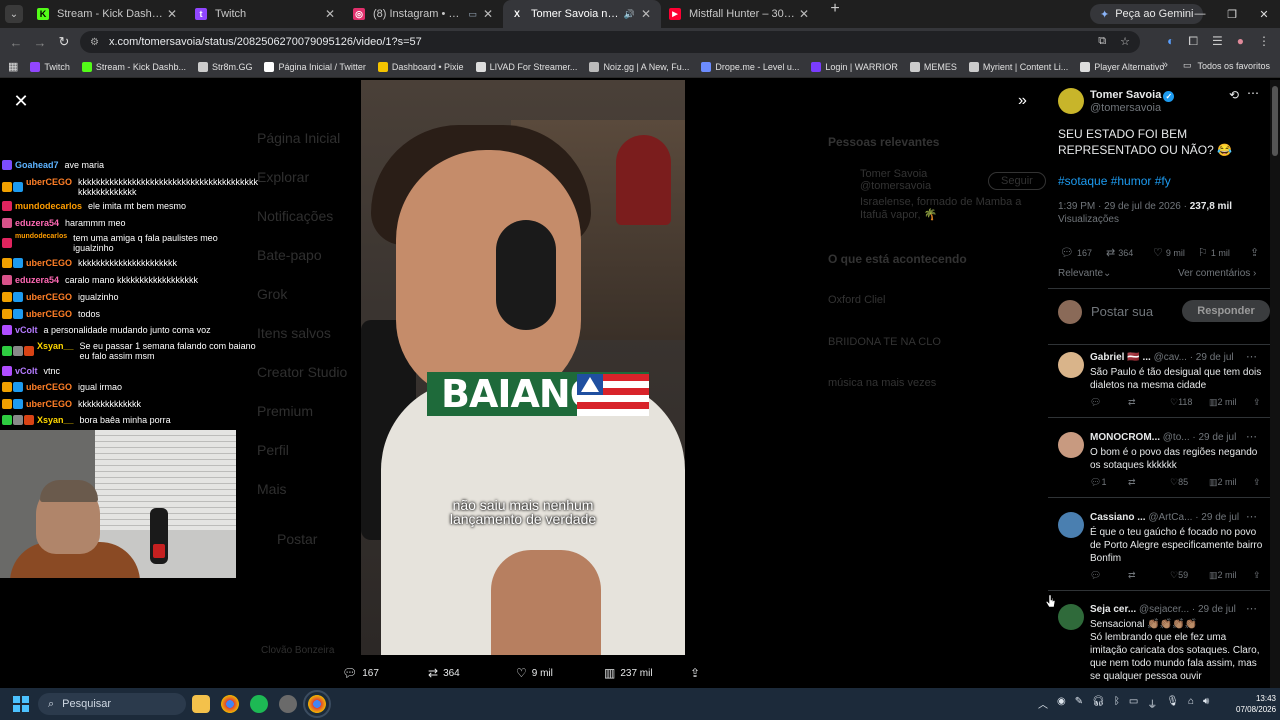  What do you see at coordinates (1117, 703) in the screenshot?
I see `bluetooth-icon: ᛒ` at bounding box center [1117, 703].